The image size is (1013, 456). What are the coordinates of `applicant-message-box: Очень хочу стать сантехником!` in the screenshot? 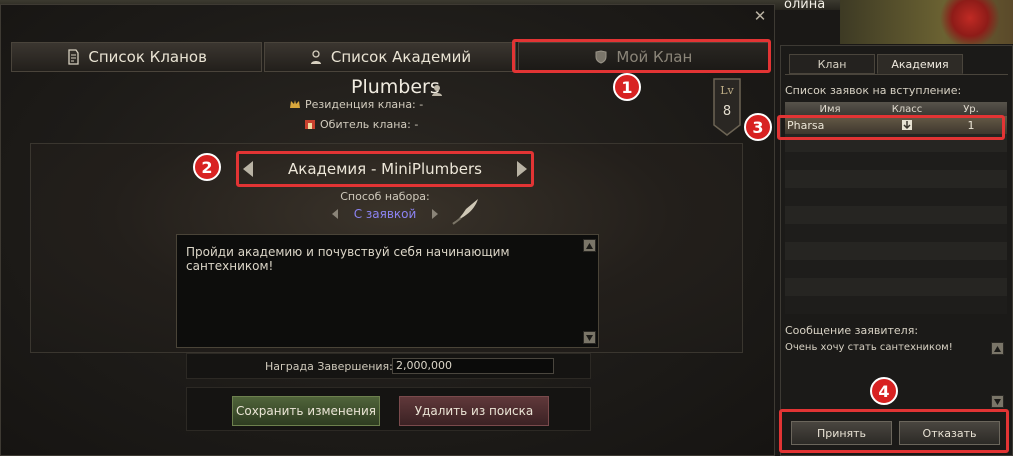 It's located at (896, 374).